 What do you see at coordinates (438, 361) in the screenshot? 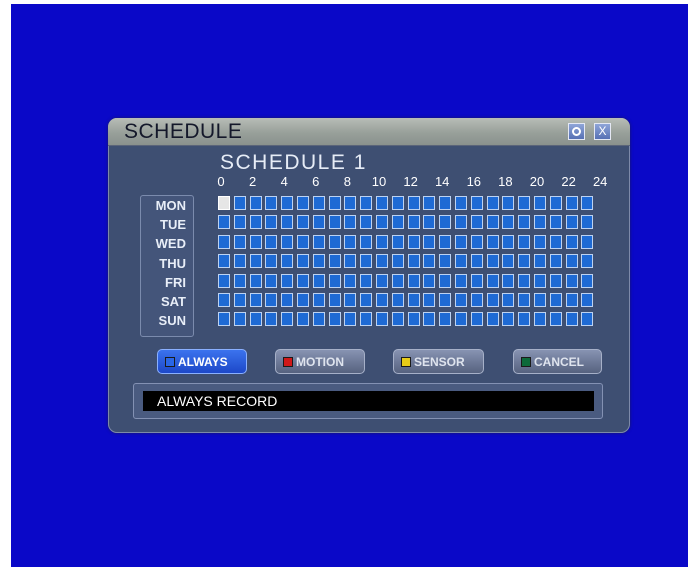
I see `sensor-button: SENSOR` at bounding box center [438, 361].